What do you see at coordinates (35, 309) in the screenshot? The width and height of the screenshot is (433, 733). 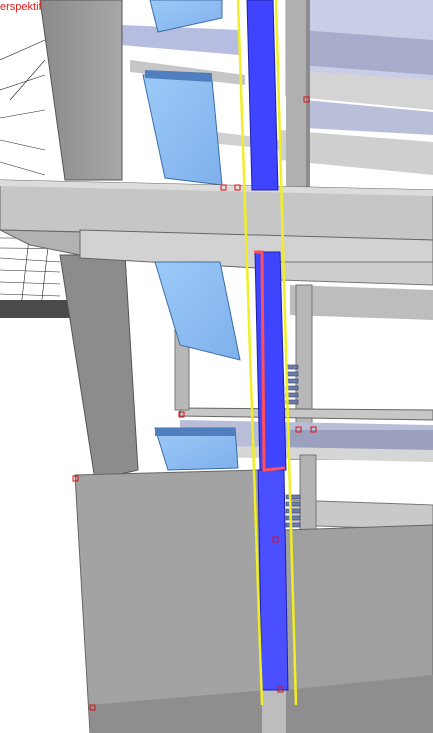 I see `dark-band` at bounding box center [35, 309].